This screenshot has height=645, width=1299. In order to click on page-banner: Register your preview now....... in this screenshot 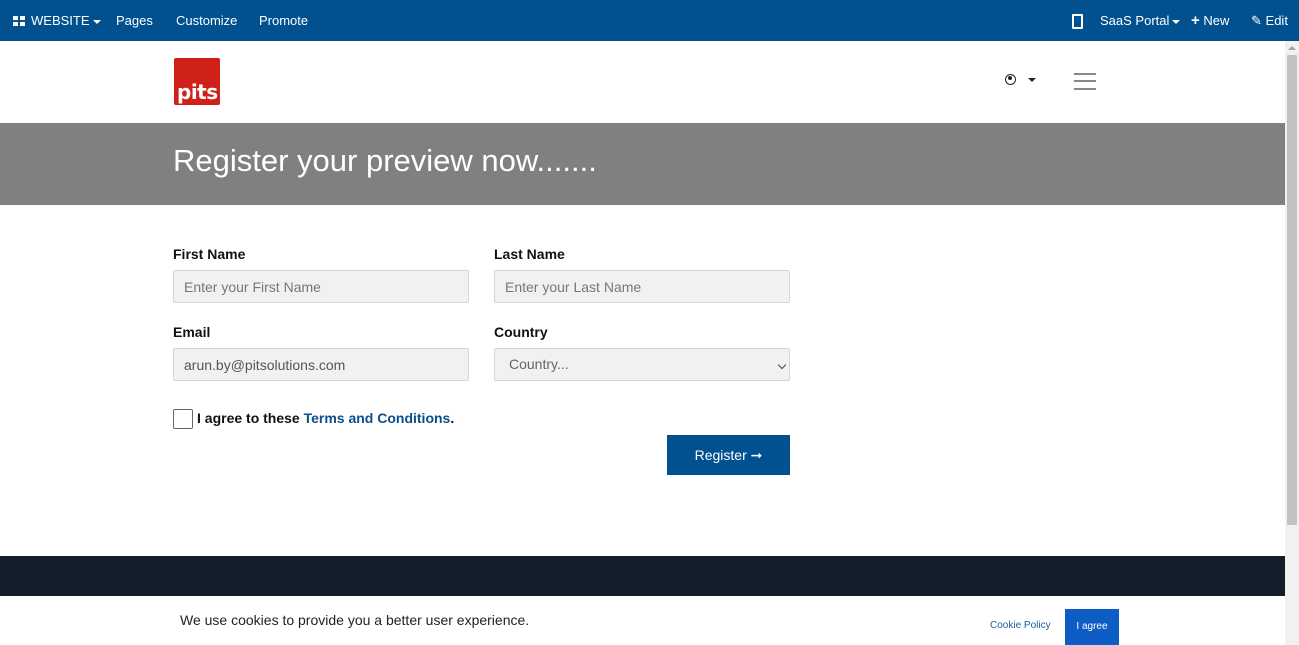, I will do `click(642, 164)`.